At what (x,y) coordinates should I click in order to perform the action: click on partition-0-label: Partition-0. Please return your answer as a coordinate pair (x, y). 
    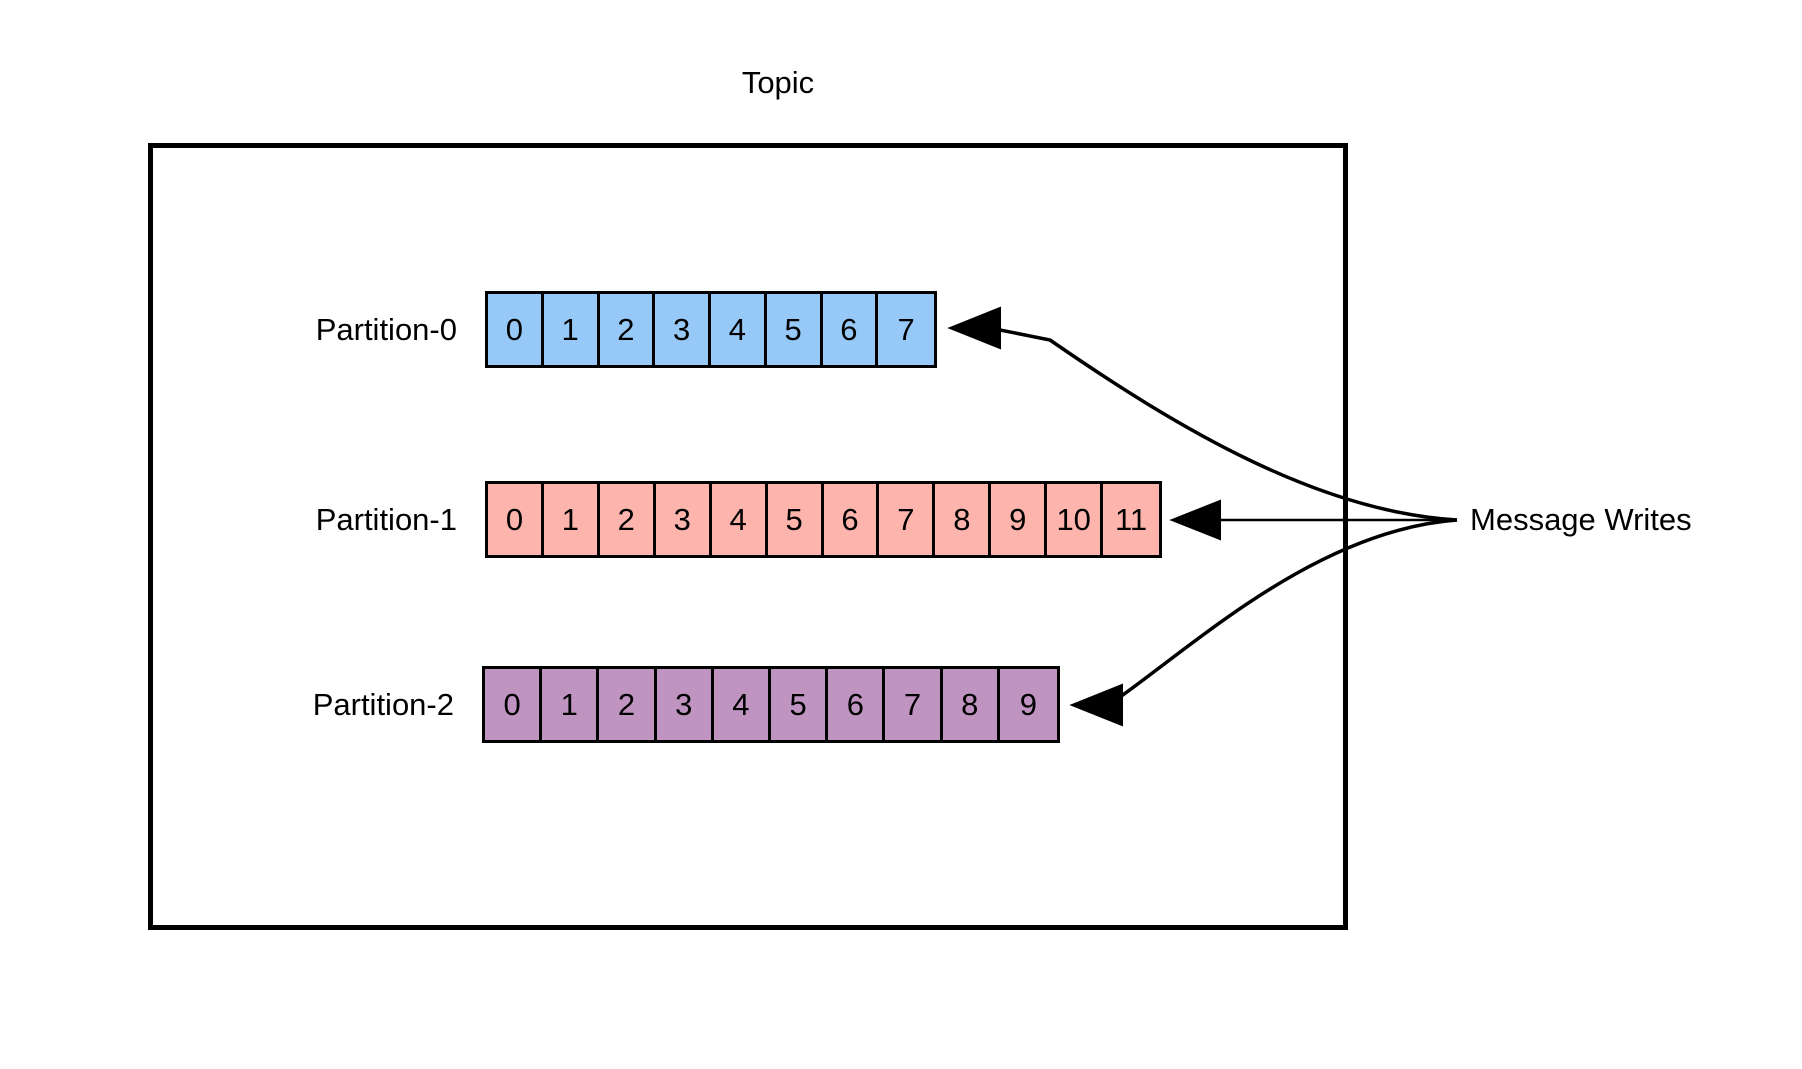
    Looking at the image, I should click on (386, 329).